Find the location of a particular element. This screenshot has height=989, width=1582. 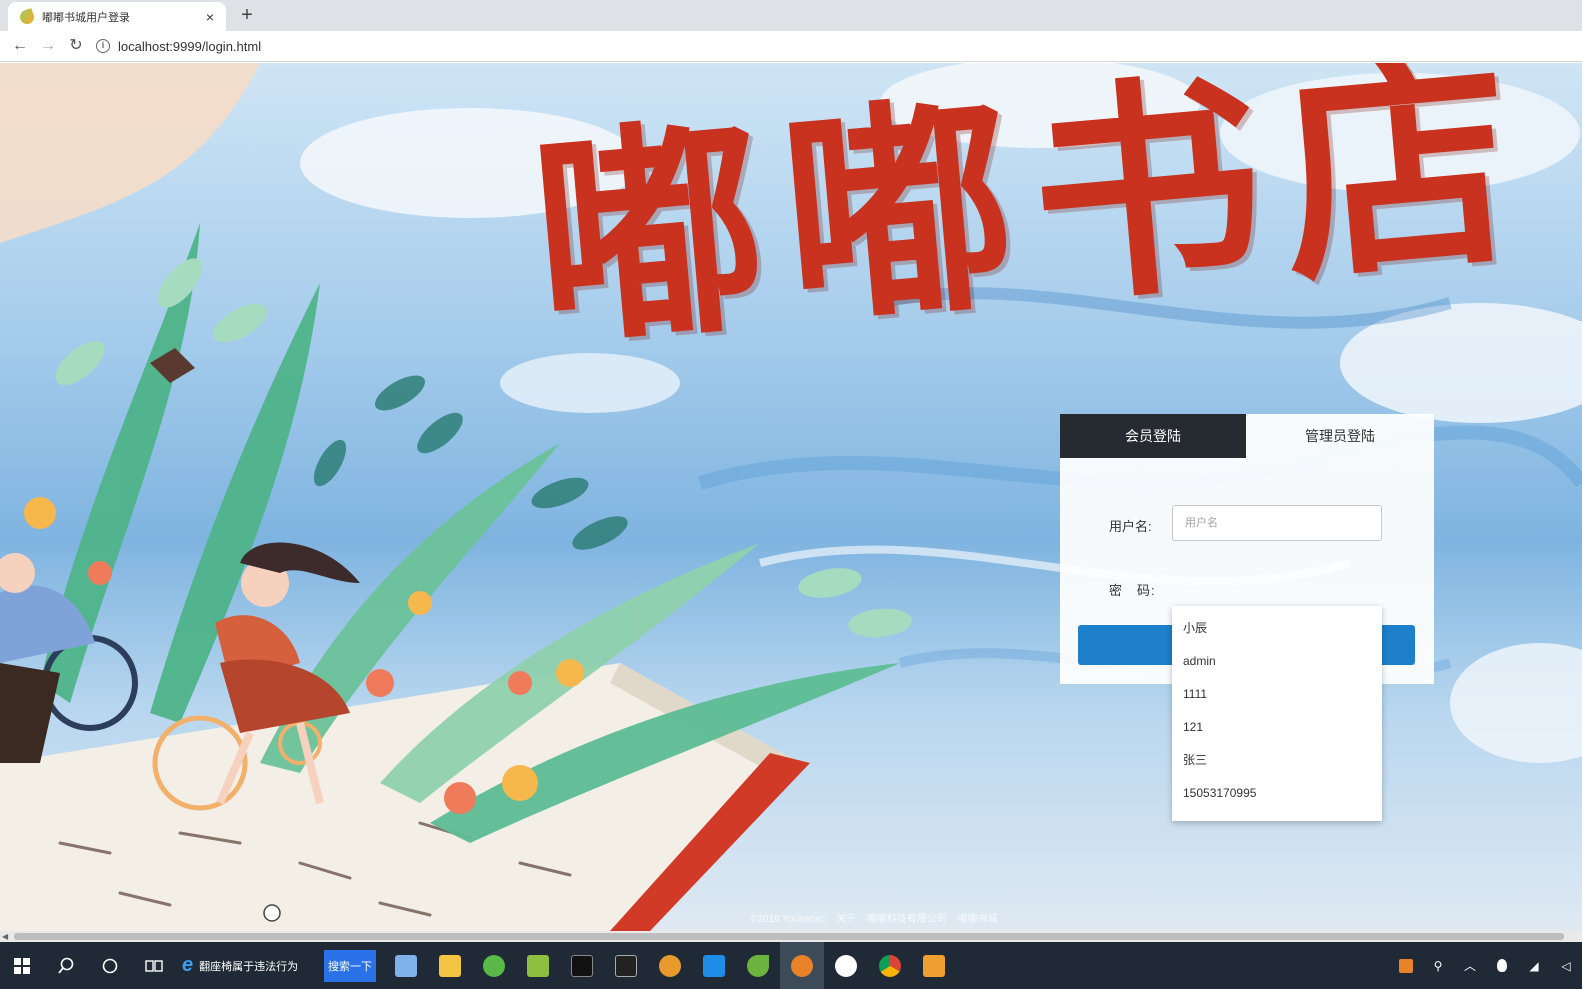

username-autocomplete-dropdown: 小辰 admin 1111 121 张三 15053170995 is located at coordinates (1277, 713).